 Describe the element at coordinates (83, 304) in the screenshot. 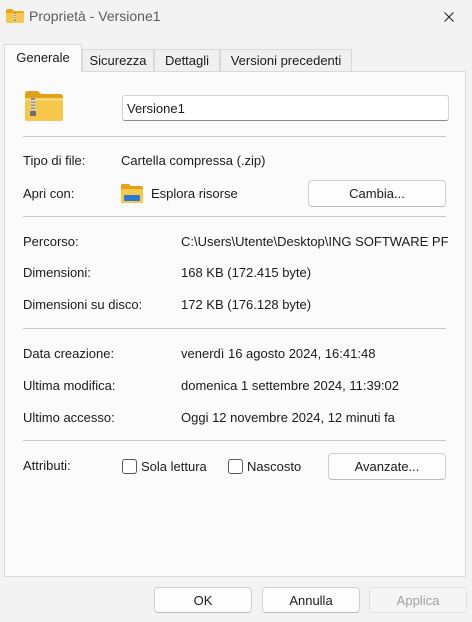

I see `disk-size-label: Dimensioni su disco:` at that location.